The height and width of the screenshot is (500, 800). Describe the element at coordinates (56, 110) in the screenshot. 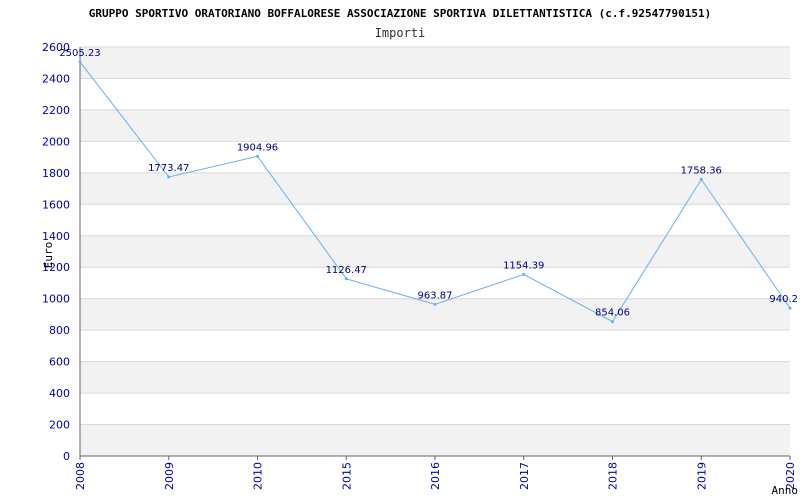

I see `y-tick-label: 2200` at that location.